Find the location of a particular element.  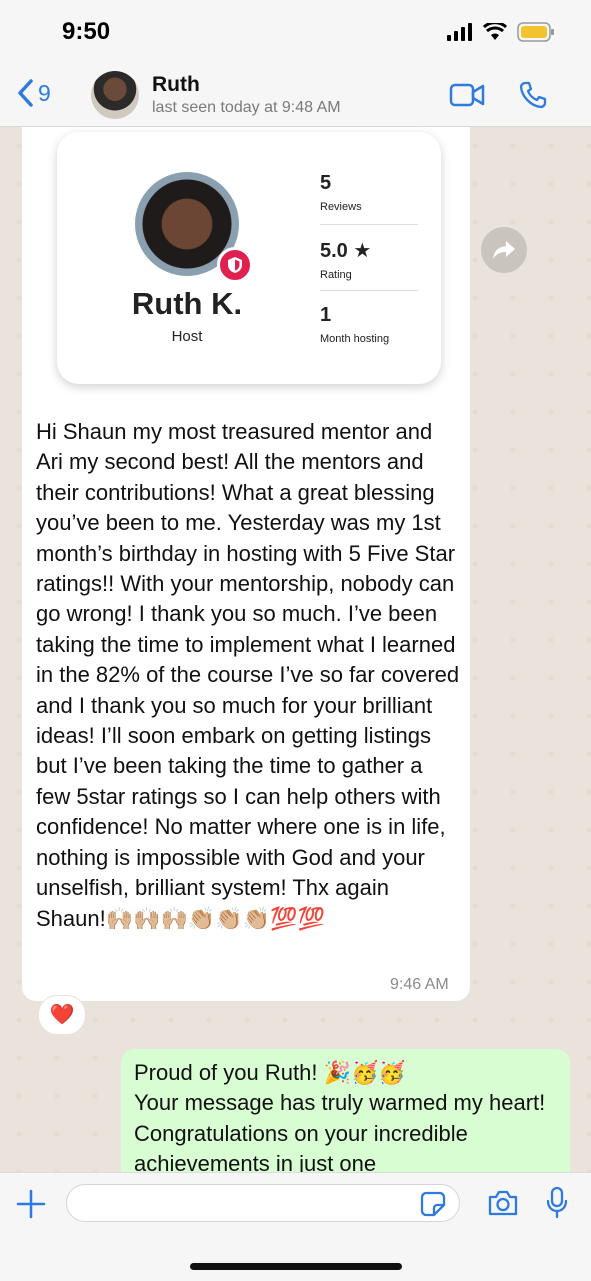

forward-button is located at coordinates (504, 250).